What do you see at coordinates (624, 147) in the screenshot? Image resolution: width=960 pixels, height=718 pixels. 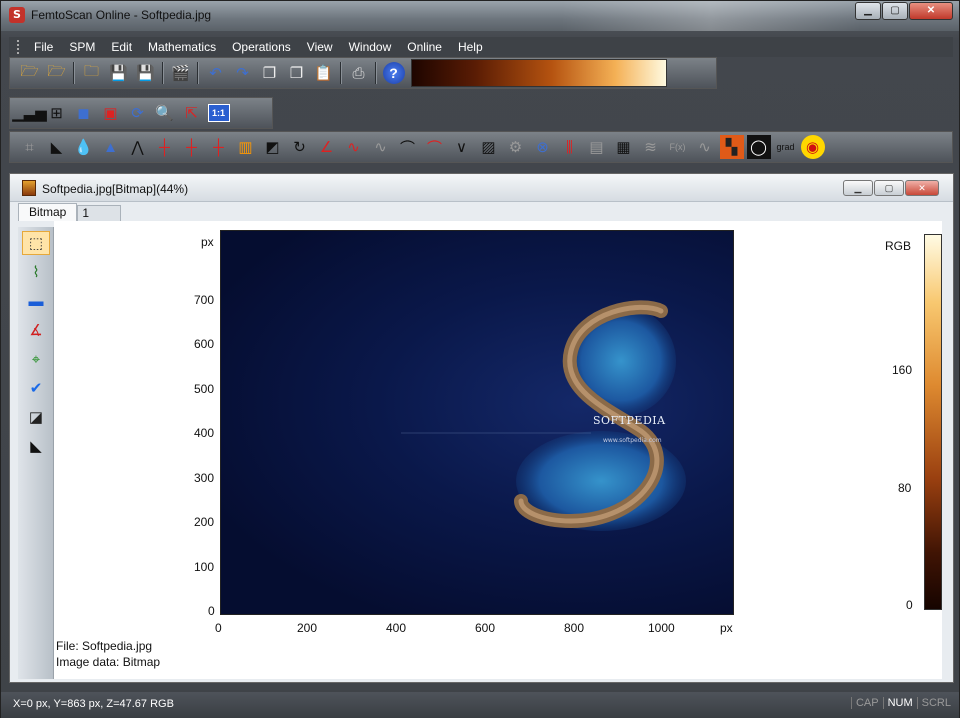 I see `grid-fine-icon: ▦` at bounding box center [624, 147].